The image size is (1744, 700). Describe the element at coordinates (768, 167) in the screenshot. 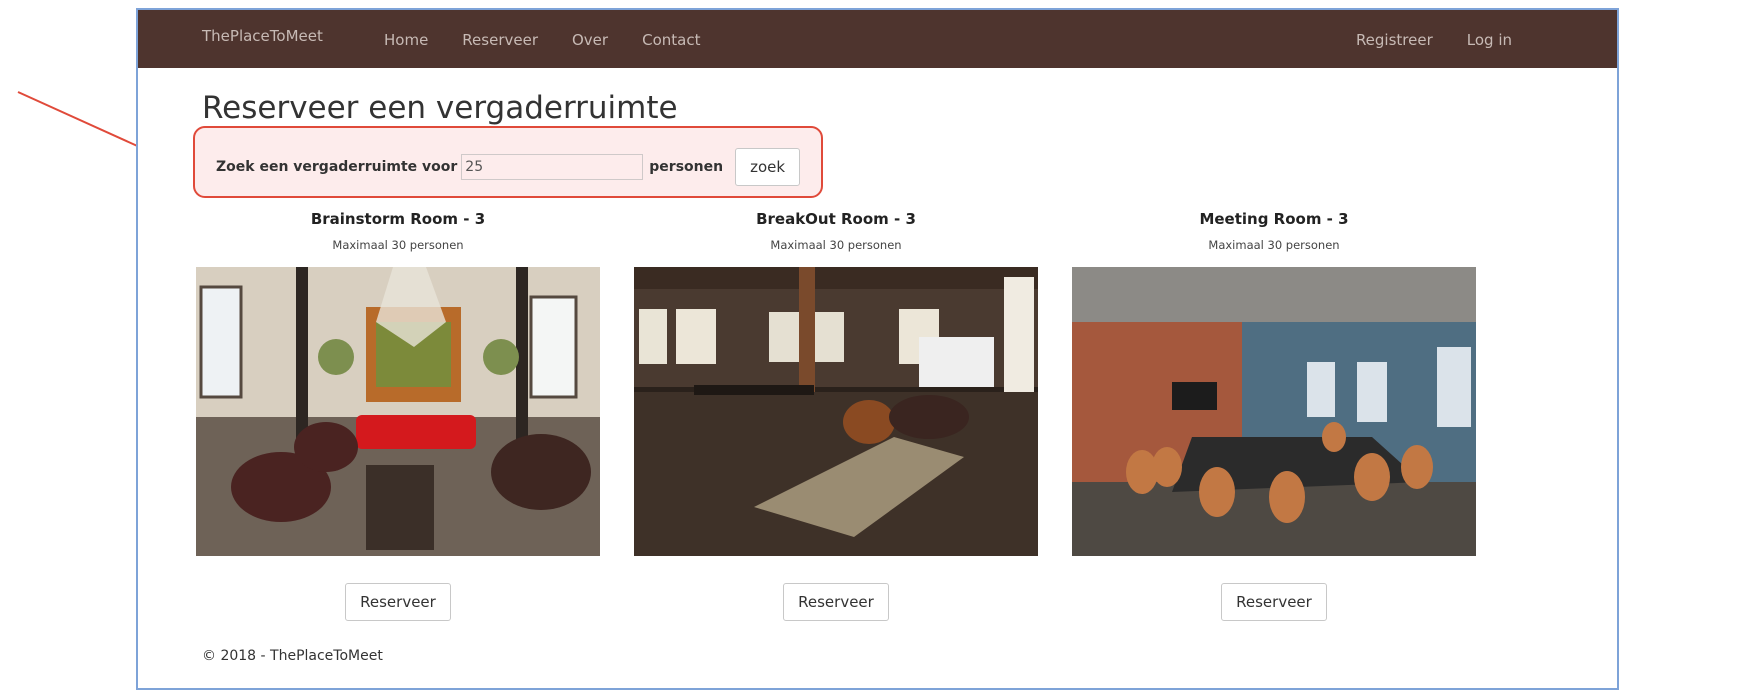

I see `search-button: zoek` at that location.